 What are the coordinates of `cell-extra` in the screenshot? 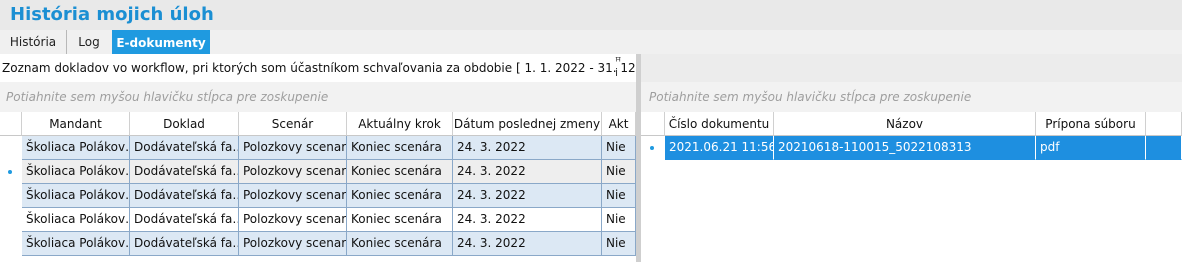 It's located at (1164, 148).